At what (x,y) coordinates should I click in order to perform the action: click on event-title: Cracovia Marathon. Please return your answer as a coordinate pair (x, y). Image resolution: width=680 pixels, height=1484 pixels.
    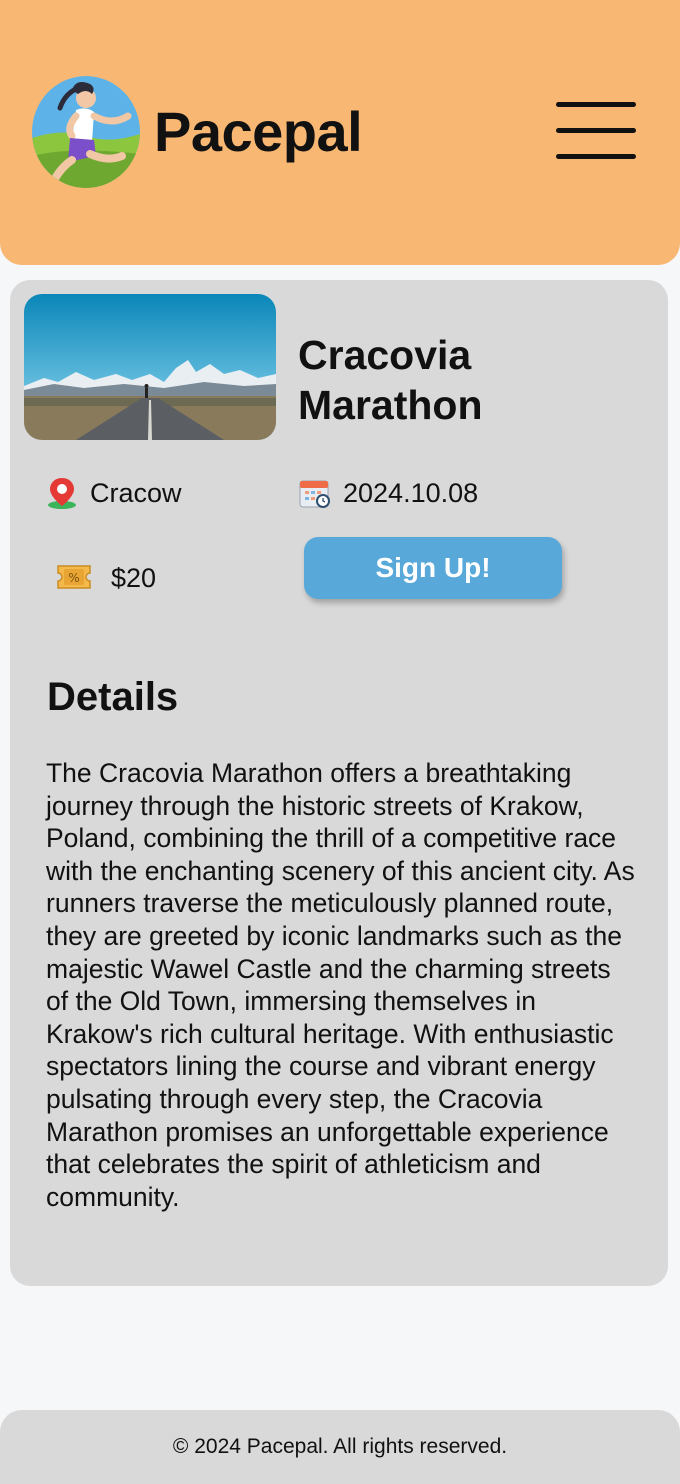
    Looking at the image, I should click on (390, 380).